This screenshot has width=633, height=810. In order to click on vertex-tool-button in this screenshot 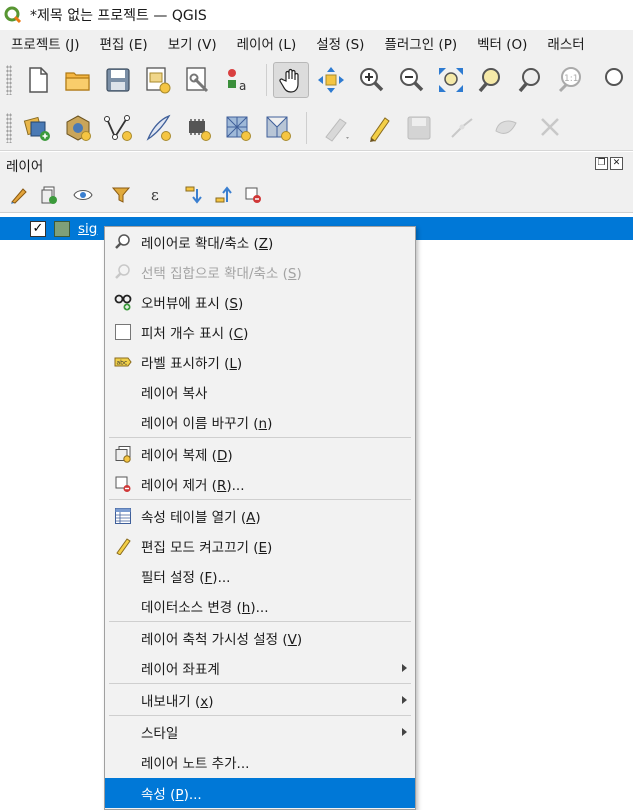, I will do `click(507, 128)`.